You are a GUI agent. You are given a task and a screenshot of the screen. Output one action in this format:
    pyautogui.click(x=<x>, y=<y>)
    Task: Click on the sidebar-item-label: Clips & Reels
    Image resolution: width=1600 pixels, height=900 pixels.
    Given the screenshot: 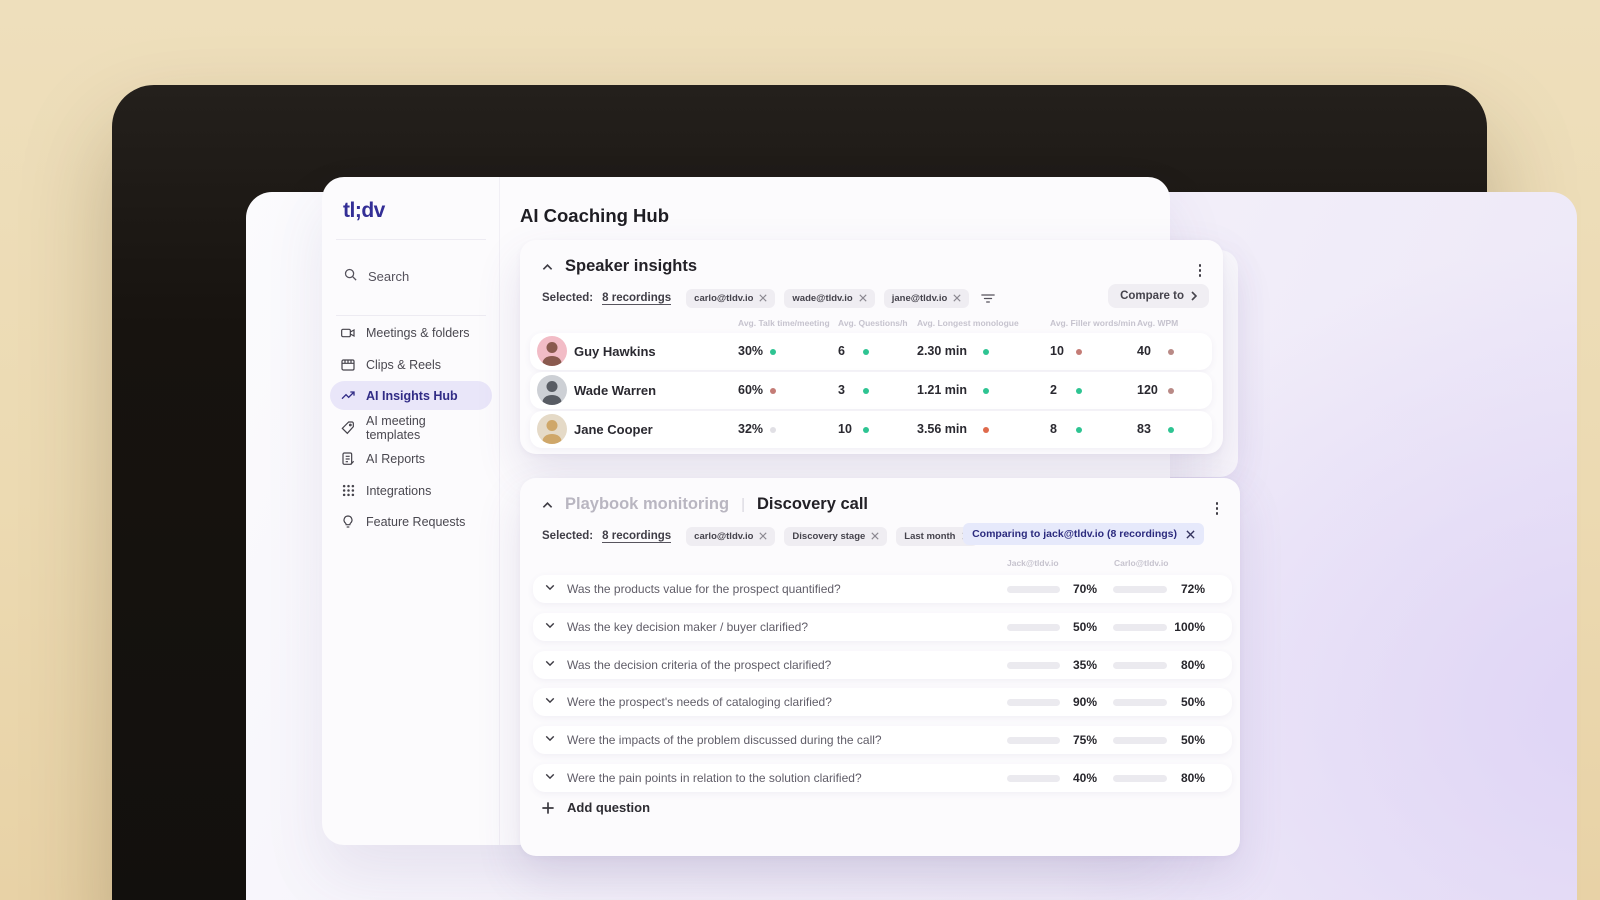 What is the action you would take?
    pyautogui.click(x=404, y=364)
    